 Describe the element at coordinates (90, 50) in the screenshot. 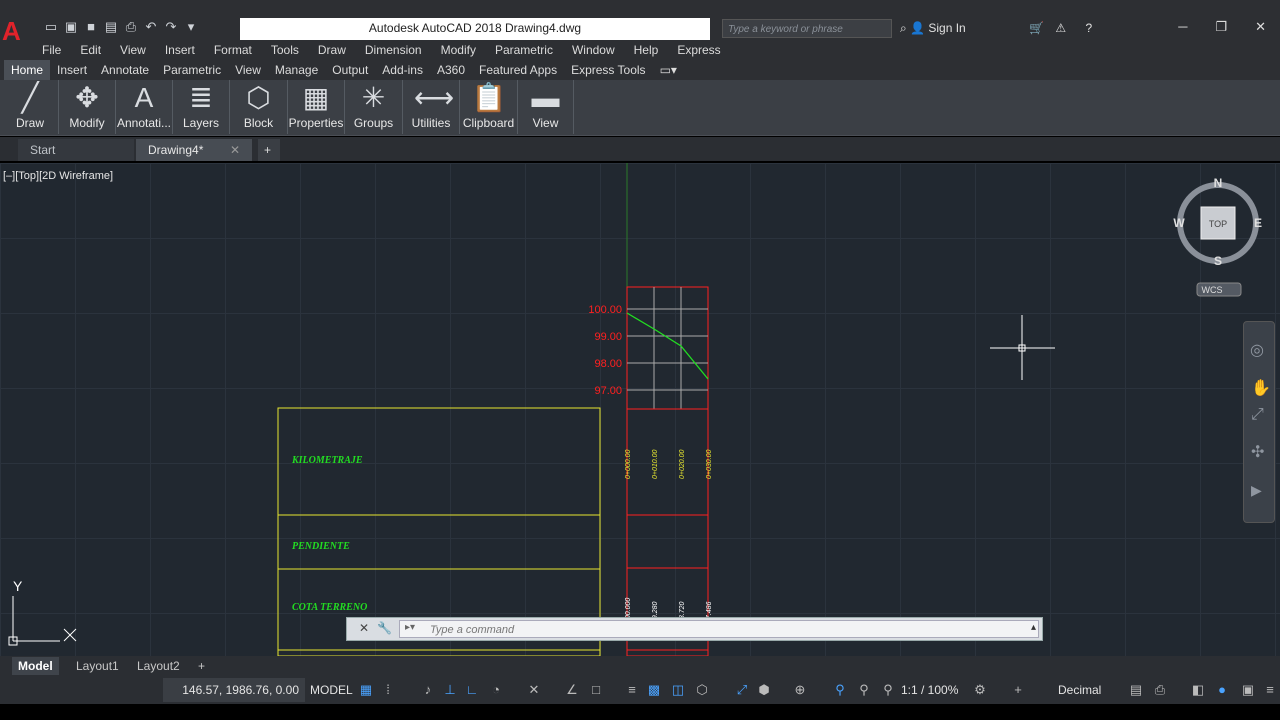

I see `menu-edit: Edit` at that location.